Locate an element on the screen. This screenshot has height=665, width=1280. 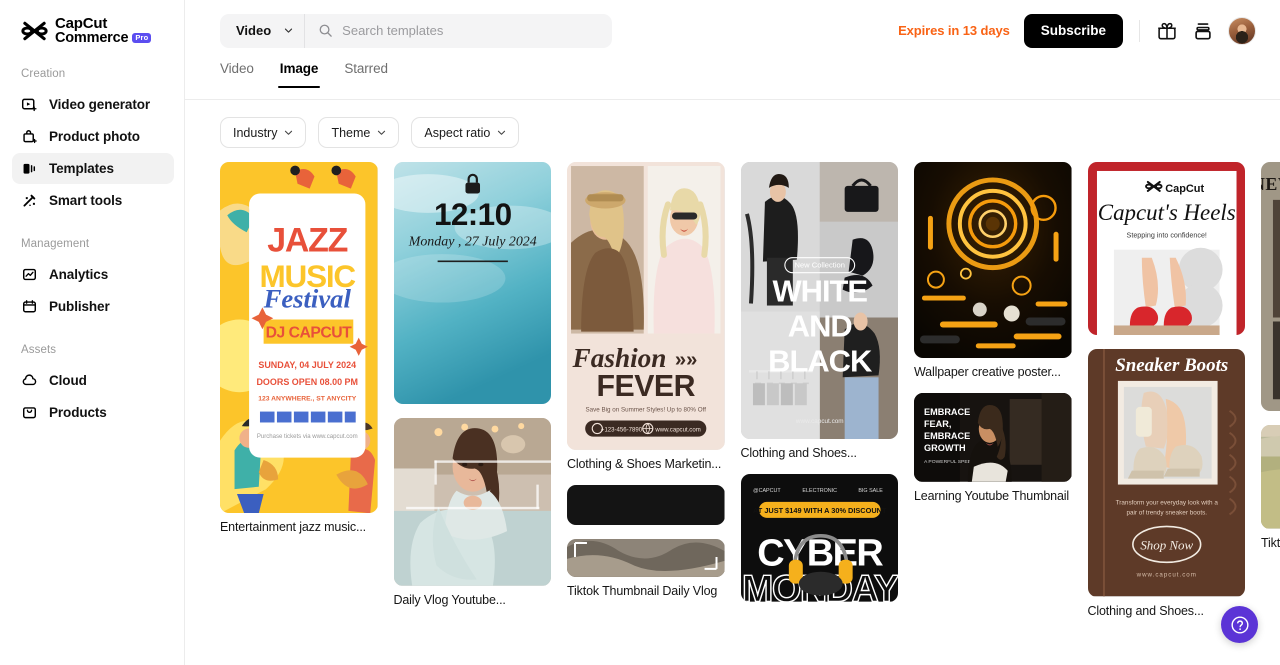
sidebar-item-label: Smart tools is located at coordinates (86, 201).